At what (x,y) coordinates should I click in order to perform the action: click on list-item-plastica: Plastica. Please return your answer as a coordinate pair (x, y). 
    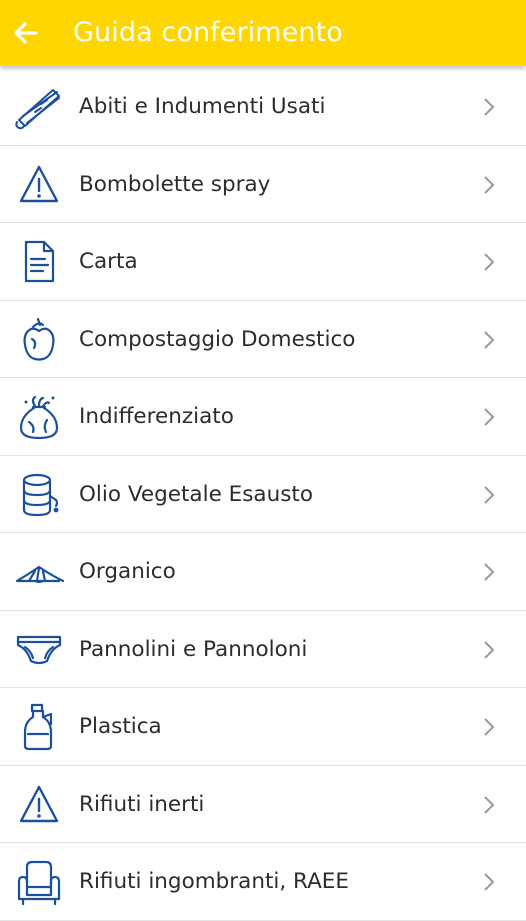
    Looking at the image, I should click on (263, 727).